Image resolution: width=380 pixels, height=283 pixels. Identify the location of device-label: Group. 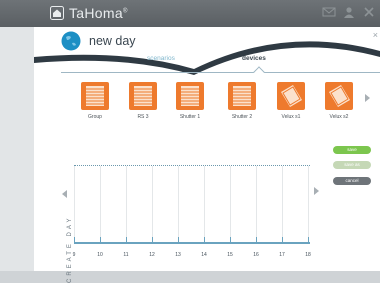
(95, 117).